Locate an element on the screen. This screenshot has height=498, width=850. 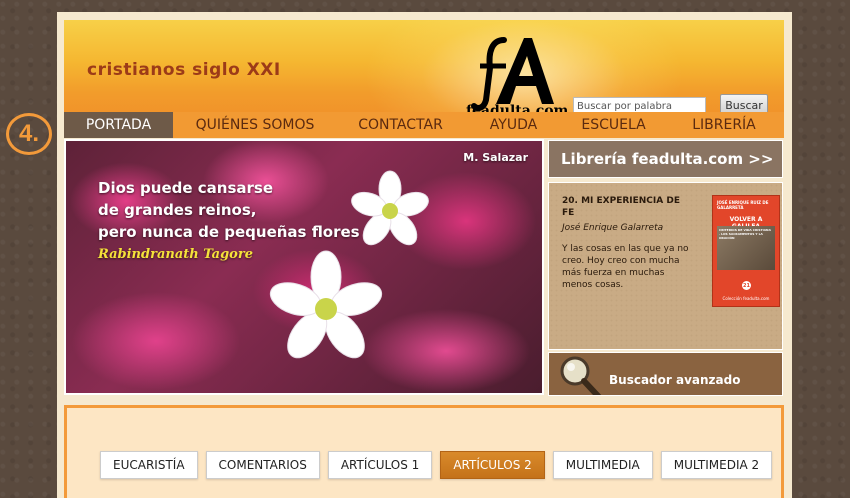
magnifier-icon is located at coordinates (581, 375).